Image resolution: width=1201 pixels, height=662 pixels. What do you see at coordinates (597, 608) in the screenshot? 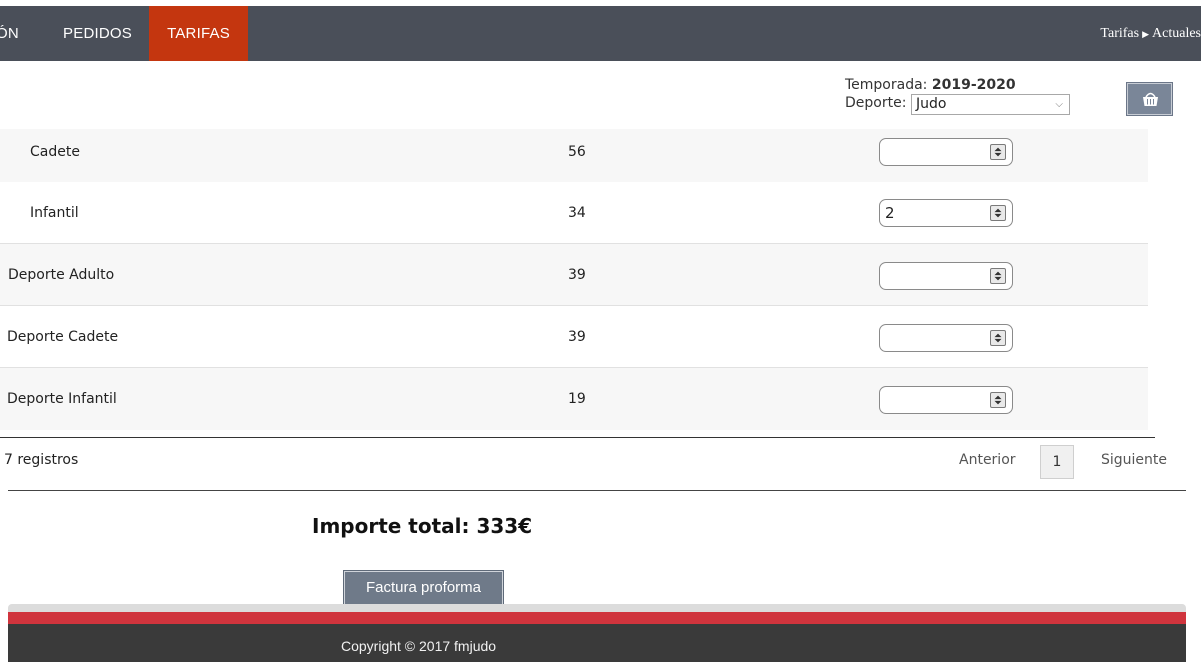
I see `footer-top-strip` at bounding box center [597, 608].